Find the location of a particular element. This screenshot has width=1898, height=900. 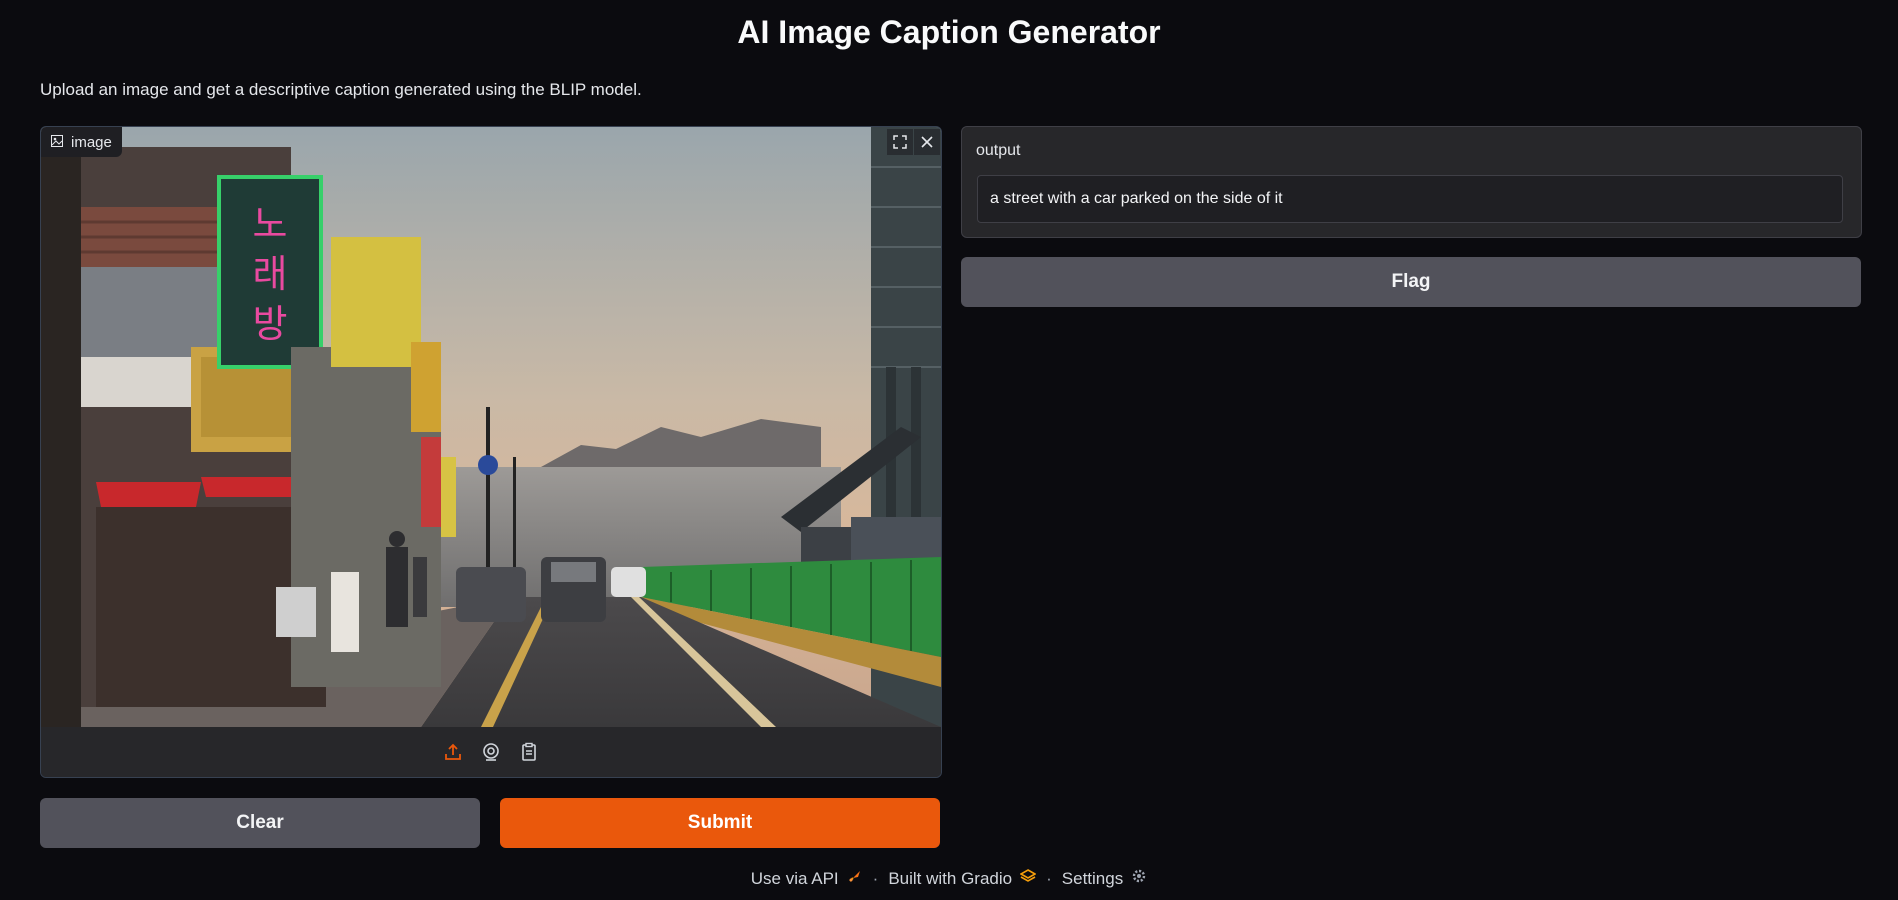

settings-link: Settings is located at coordinates (1104, 878).